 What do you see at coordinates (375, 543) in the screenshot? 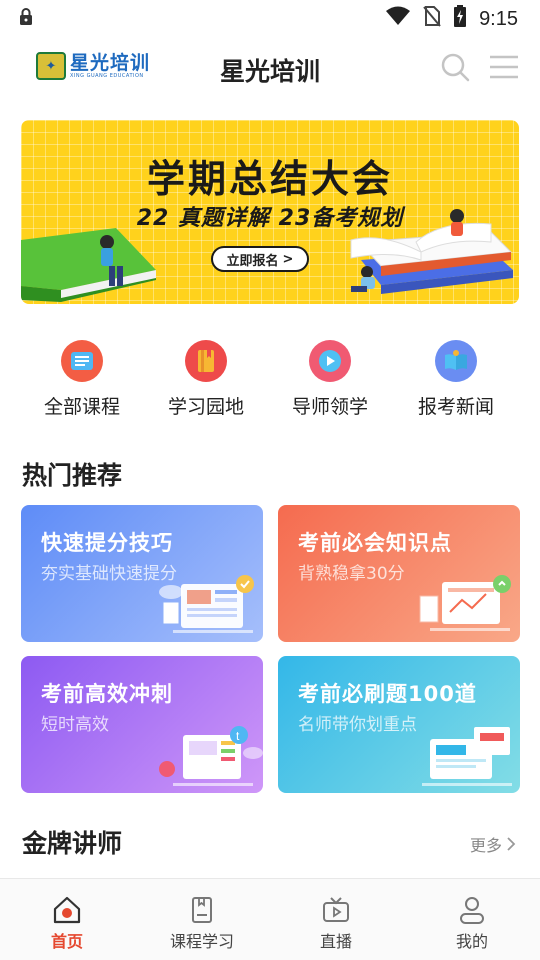
I see `card-title: 考前必会知识点` at bounding box center [375, 543].